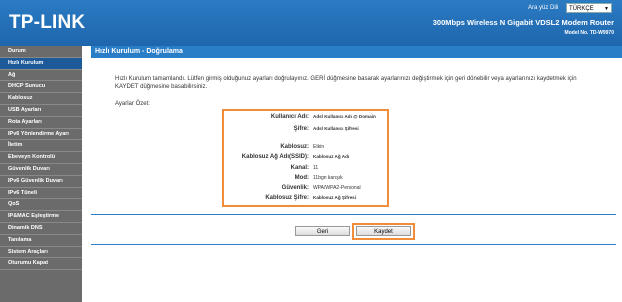 The width and height of the screenshot is (622, 302). I want to click on wireless-label: Kablosuz:, so click(294, 147).